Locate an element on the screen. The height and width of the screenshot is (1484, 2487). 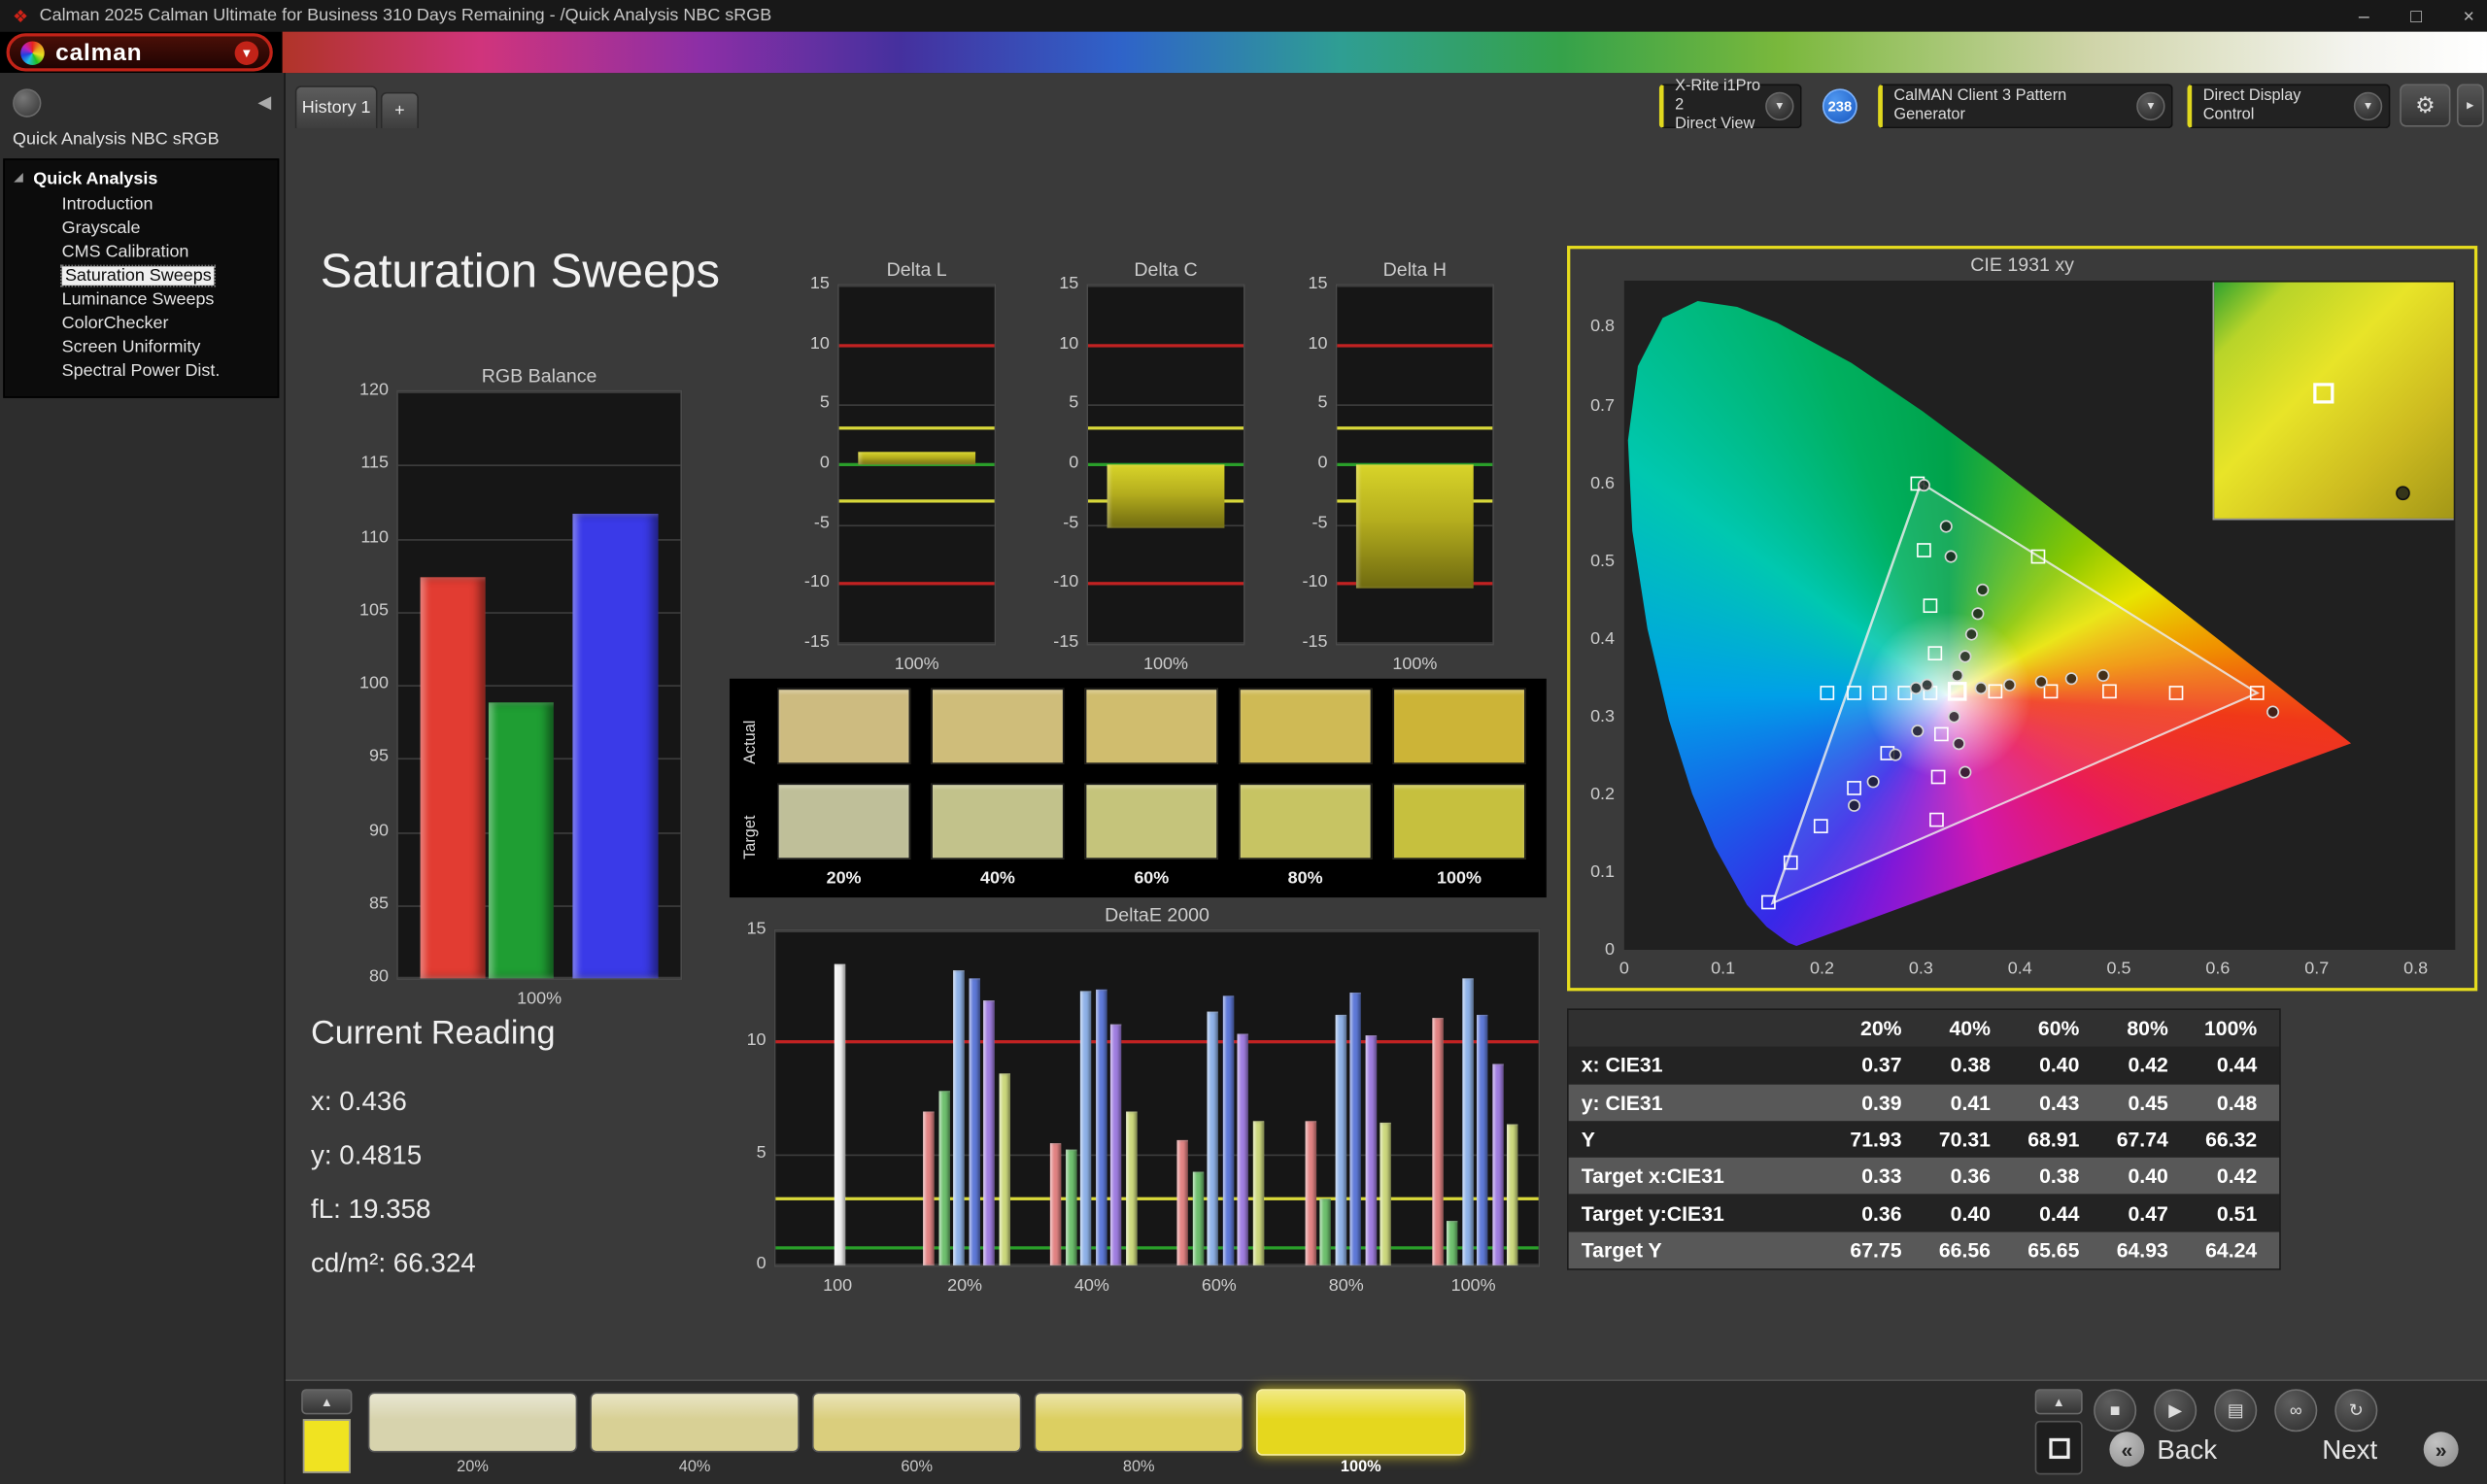
playlist-up-button: ▲ is located at coordinates (2058, 1402).